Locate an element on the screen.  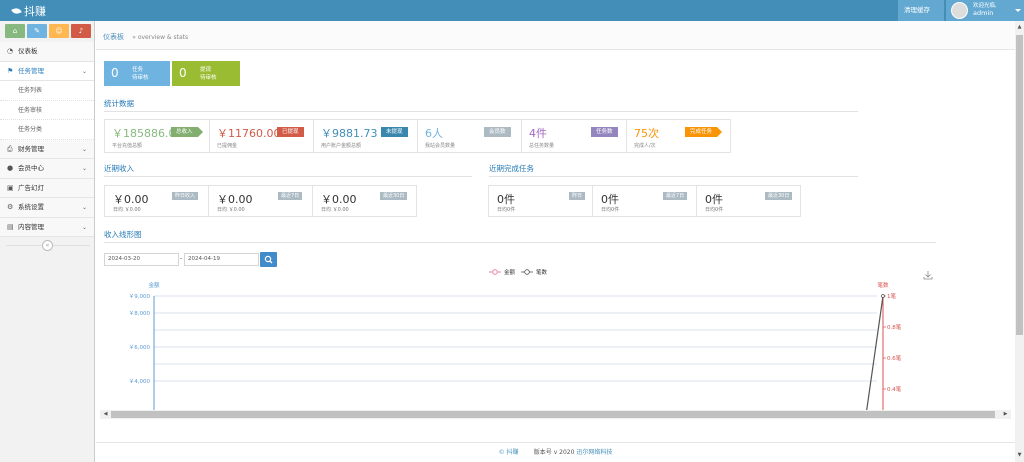
stat-value: 4件 is located at coordinates (538, 133).